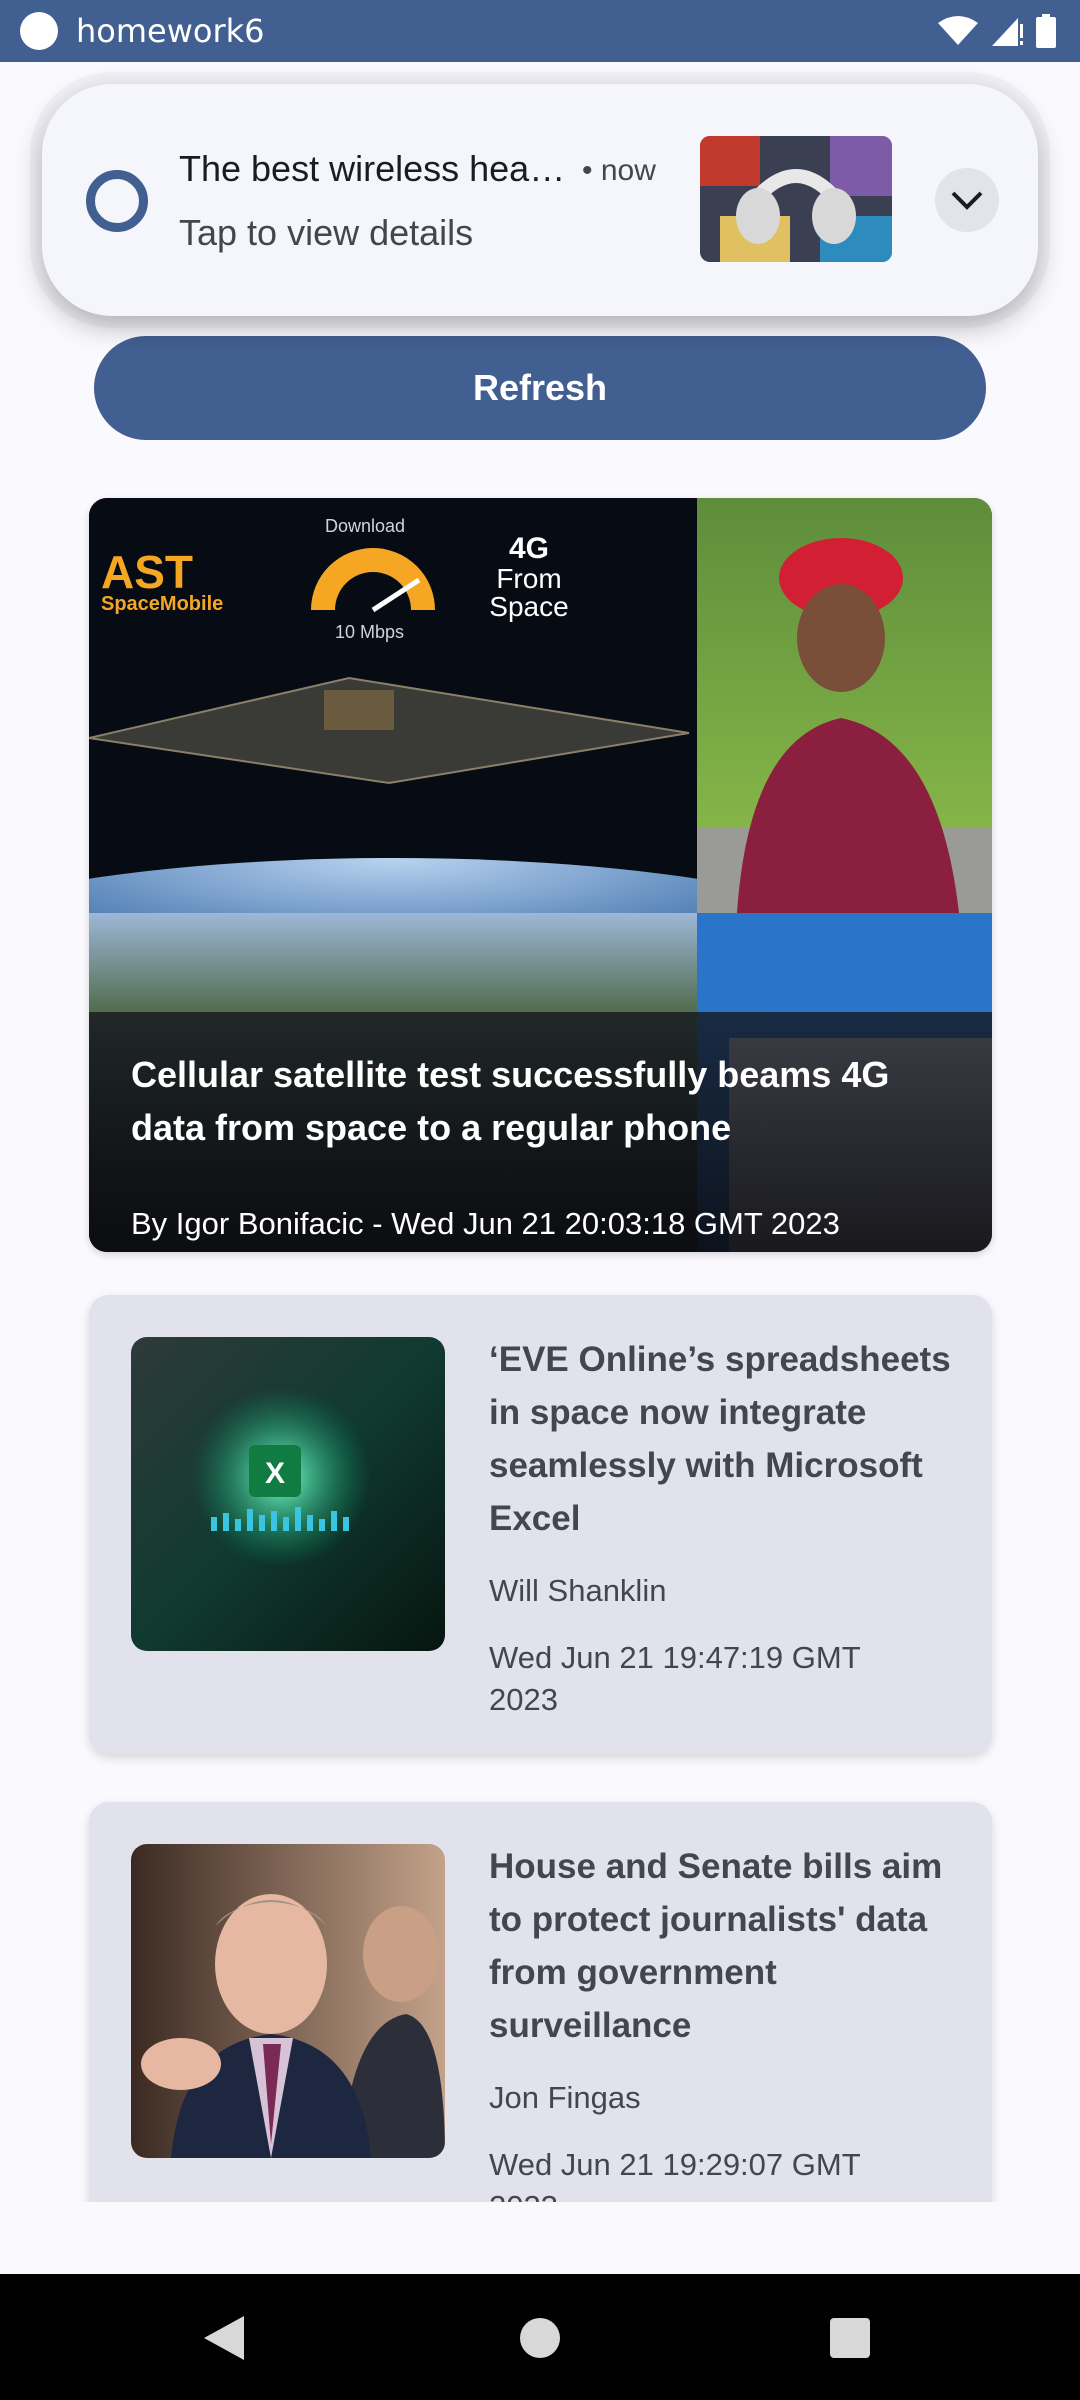  Describe the element at coordinates (1007, 32) in the screenshot. I see `signal-icon` at that location.